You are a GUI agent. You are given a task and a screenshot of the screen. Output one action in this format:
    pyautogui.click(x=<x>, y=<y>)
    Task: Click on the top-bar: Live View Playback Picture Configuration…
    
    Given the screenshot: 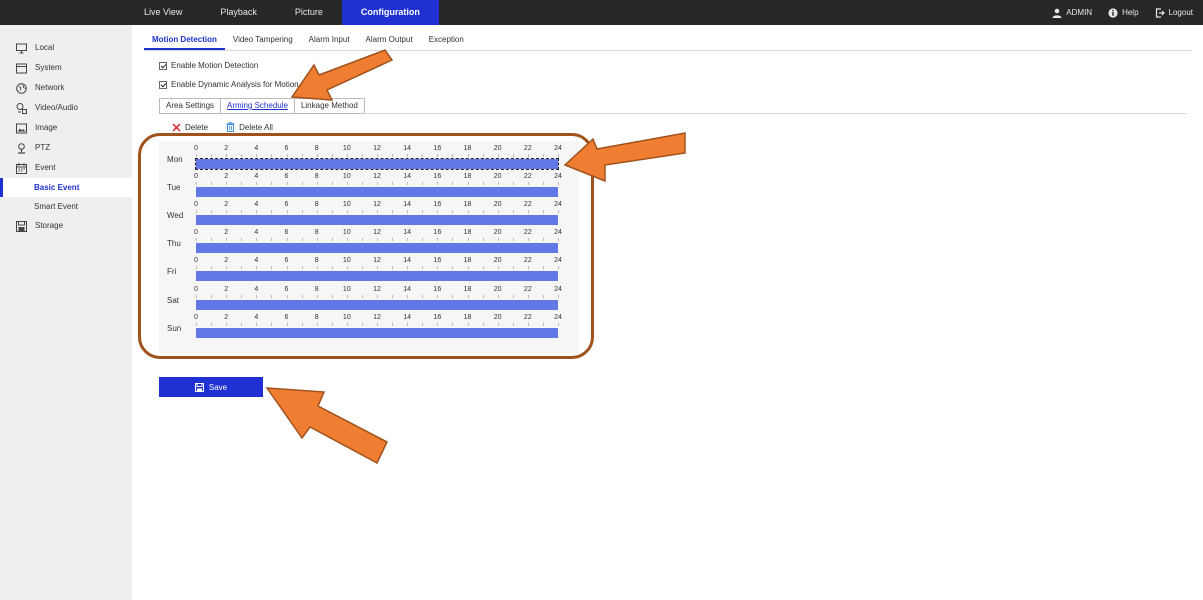 What is the action you would take?
    pyautogui.click(x=601, y=12)
    